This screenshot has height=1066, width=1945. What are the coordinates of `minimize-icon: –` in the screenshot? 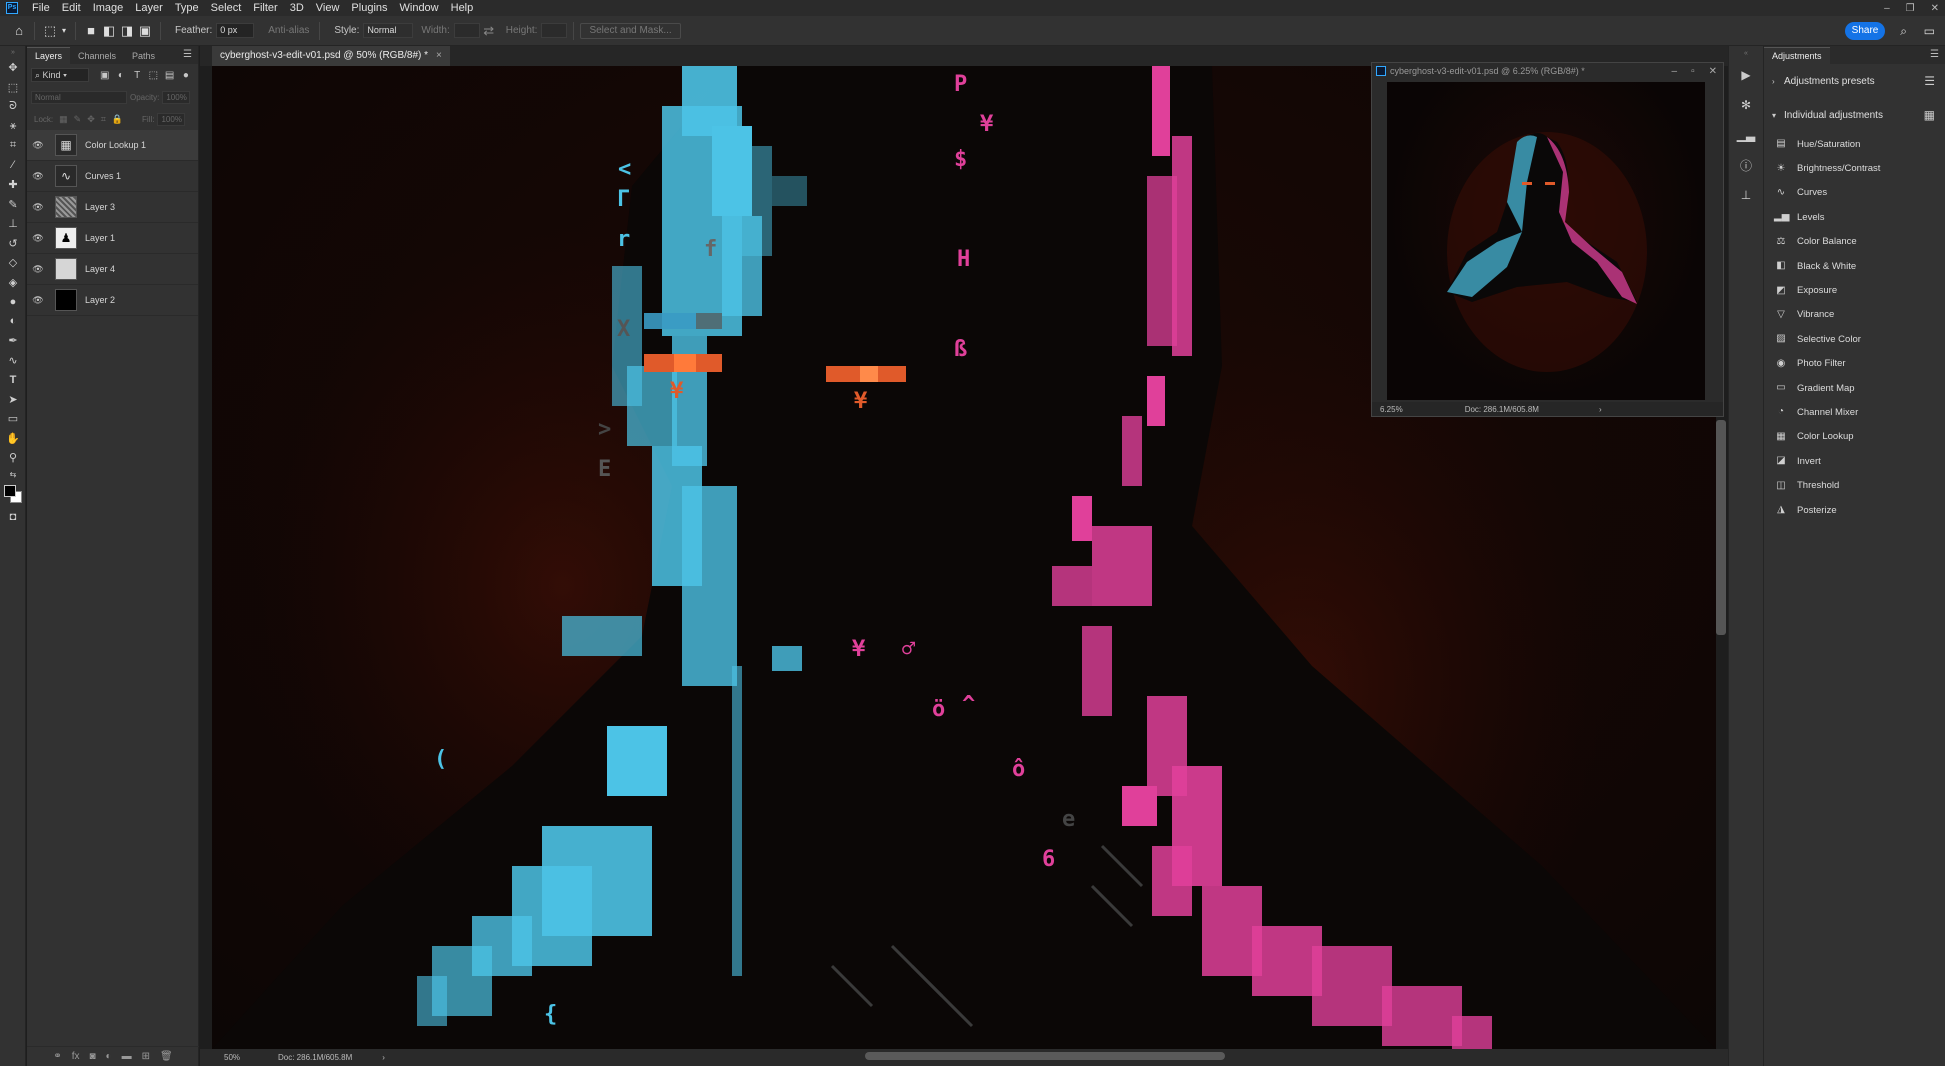 It's located at (1675, 71).